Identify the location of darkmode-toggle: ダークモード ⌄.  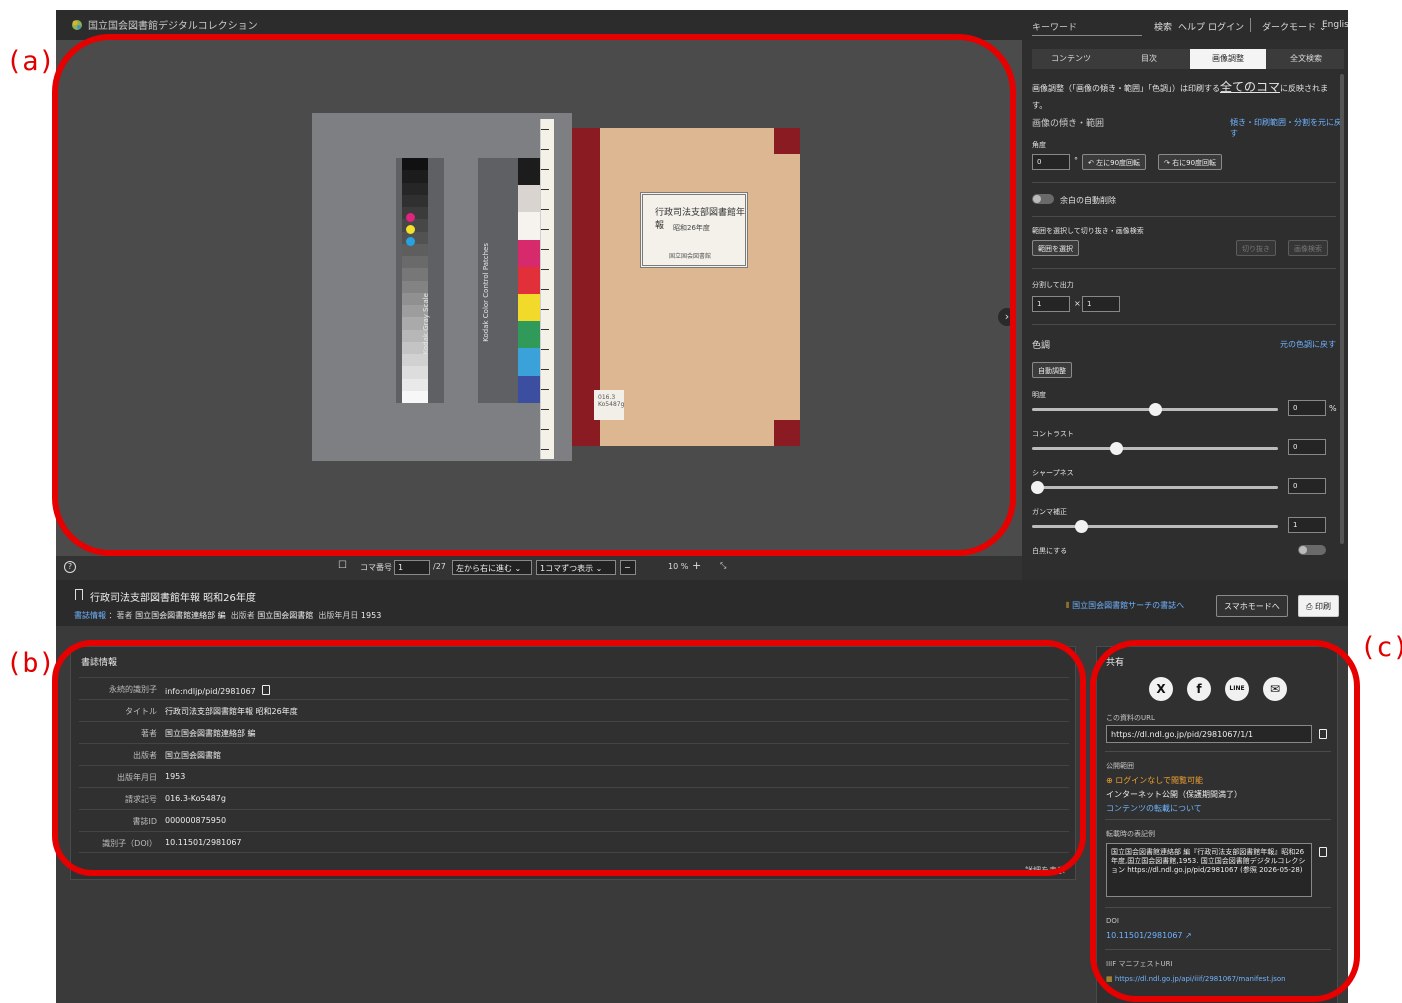
(1294, 26).